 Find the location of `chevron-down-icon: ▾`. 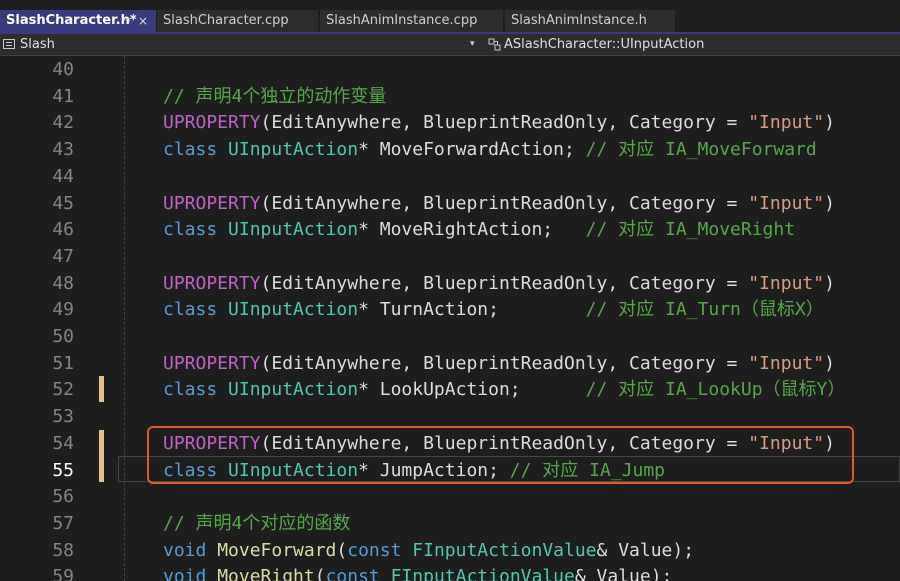

chevron-down-icon: ▾ is located at coordinates (472, 44).